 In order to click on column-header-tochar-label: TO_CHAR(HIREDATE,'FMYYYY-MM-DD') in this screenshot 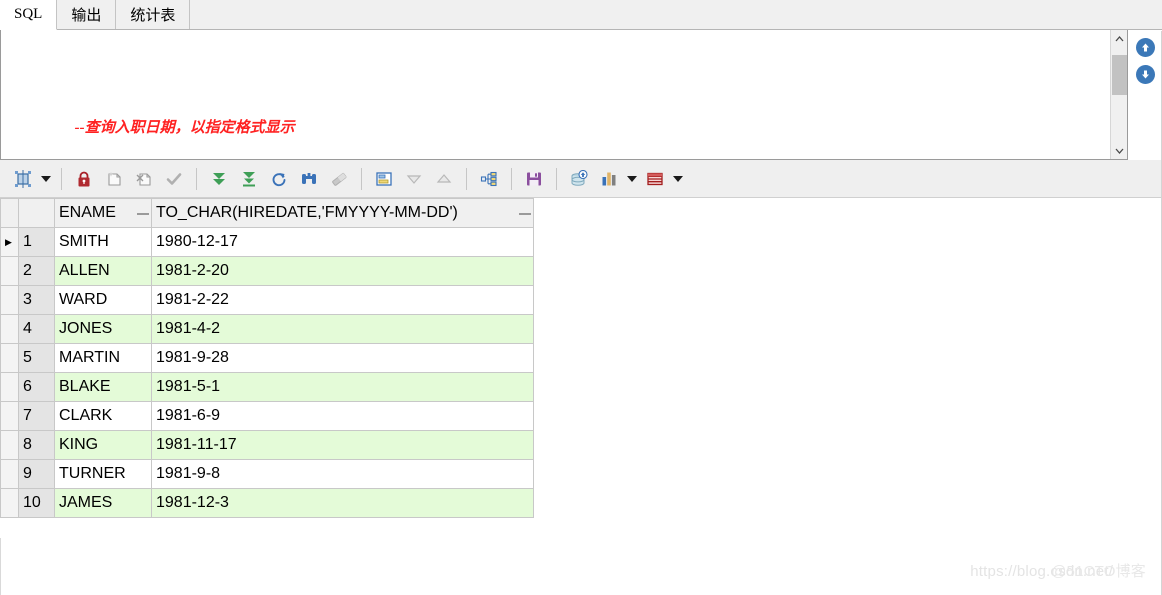, I will do `click(307, 212)`.